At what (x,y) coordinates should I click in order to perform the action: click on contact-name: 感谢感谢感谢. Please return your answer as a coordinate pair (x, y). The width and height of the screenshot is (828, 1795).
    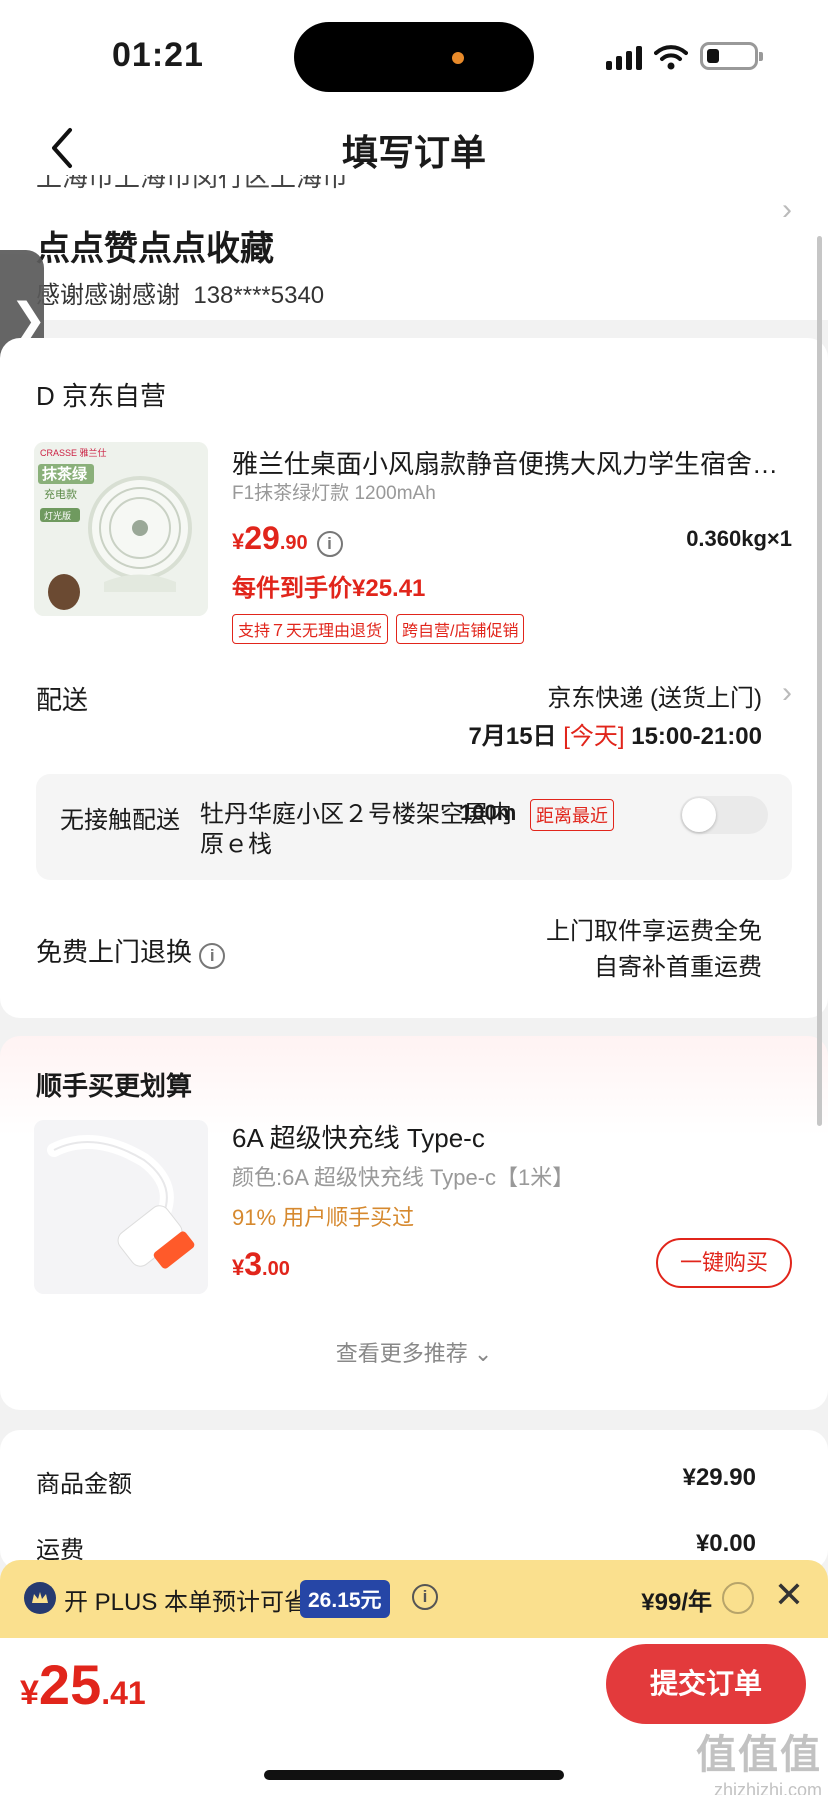
    Looking at the image, I should click on (108, 295).